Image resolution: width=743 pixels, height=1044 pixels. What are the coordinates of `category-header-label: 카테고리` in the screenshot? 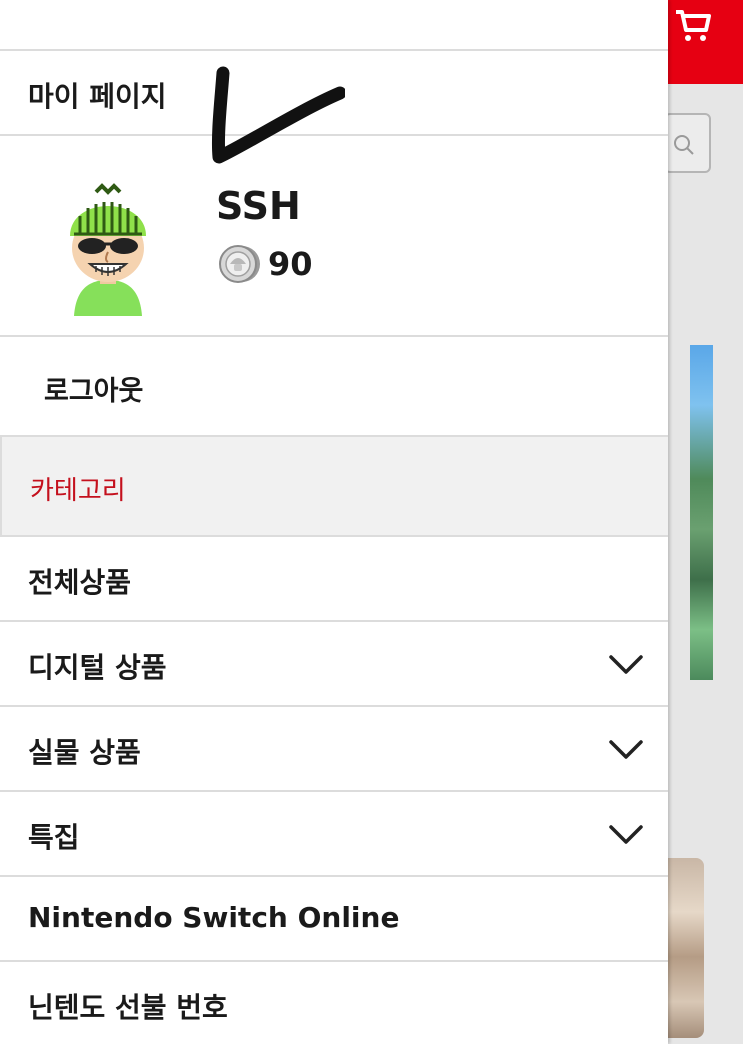 It's located at (78, 491).